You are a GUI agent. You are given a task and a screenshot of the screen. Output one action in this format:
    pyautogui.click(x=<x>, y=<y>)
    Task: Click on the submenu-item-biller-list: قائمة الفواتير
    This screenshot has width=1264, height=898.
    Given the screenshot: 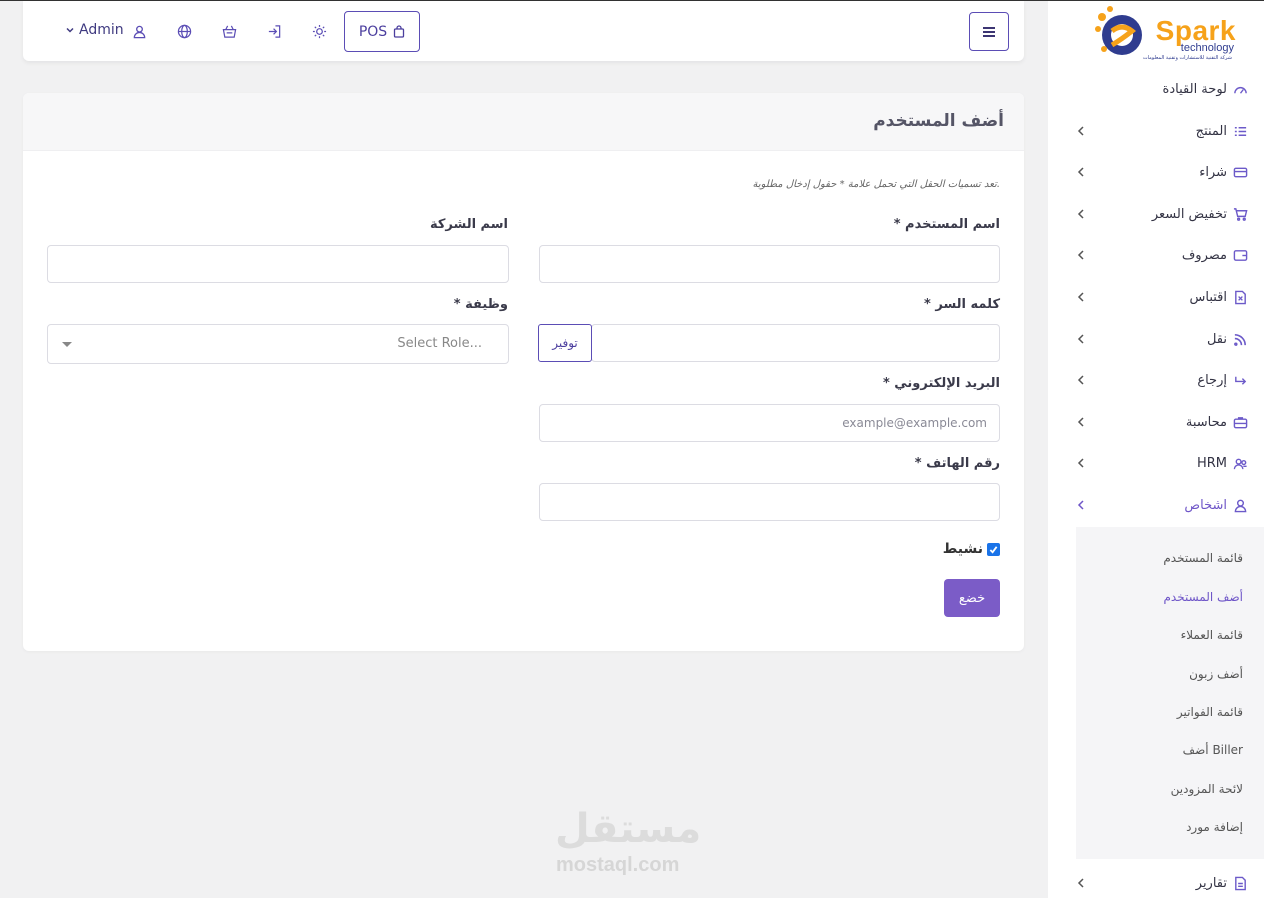 What is the action you would take?
    pyautogui.click(x=1210, y=712)
    